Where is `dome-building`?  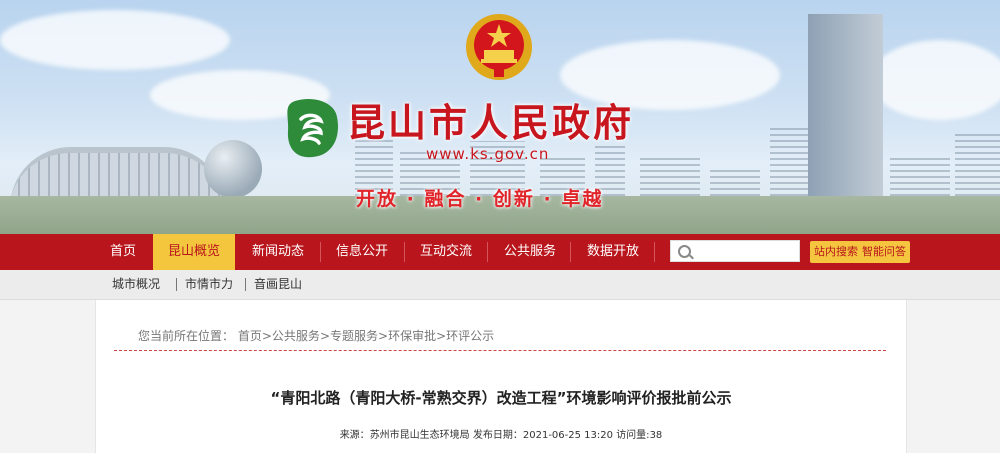
dome-building is located at coordinates (233, 169).